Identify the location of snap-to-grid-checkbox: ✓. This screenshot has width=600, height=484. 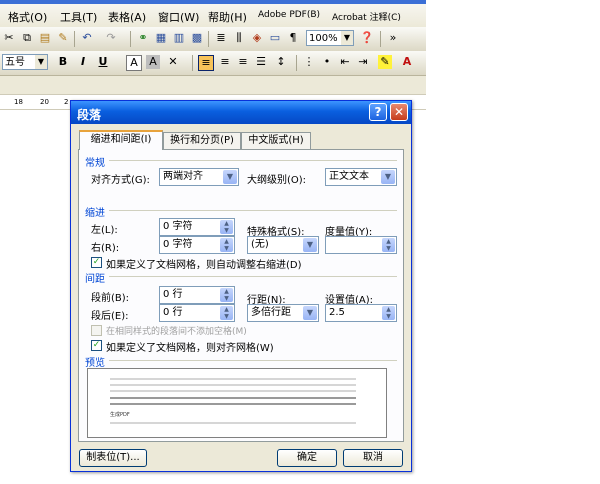
(96, 345).